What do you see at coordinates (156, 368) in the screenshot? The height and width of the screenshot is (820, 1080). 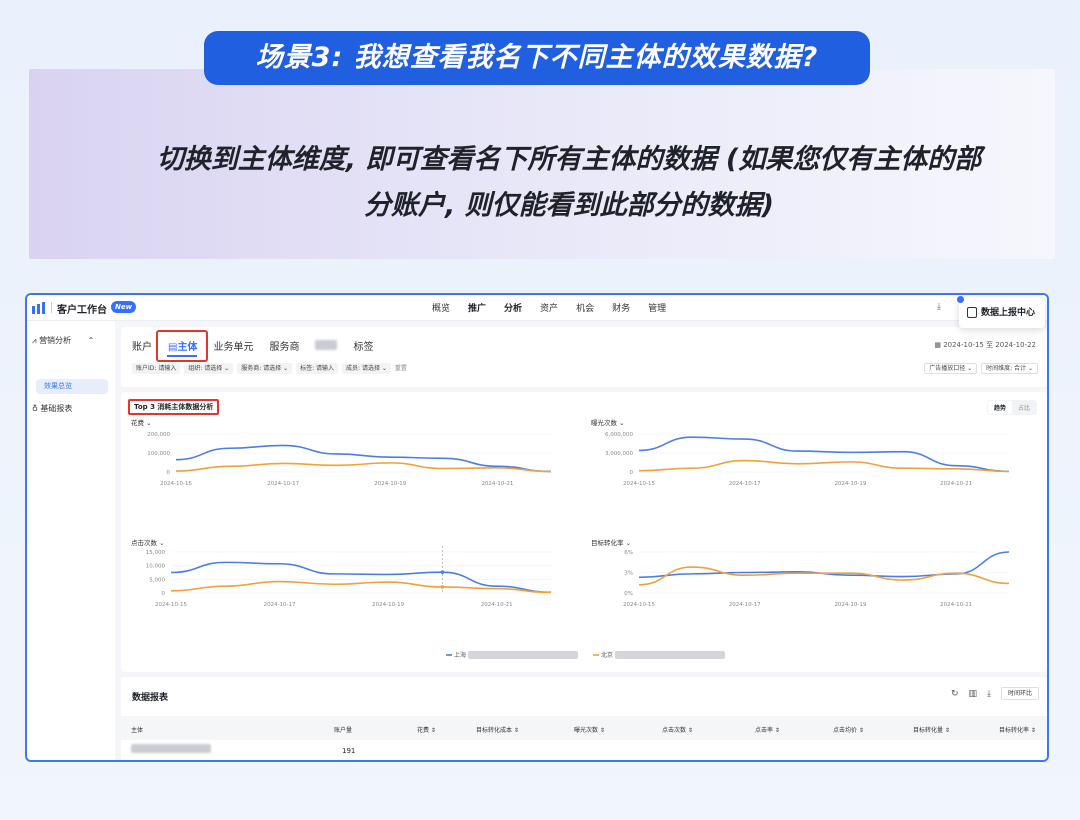 I see `filter-account-id: 账户ID: 请输入` at bounding box center [156, 368].